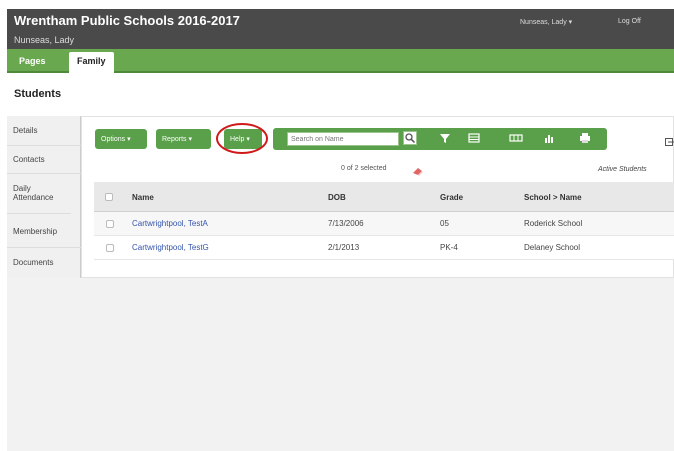  What do you see at coordinates (44, 40) in the screenshot?
I see `current-user-name: Nunseas, Lady` at bounding box center [44, 40].